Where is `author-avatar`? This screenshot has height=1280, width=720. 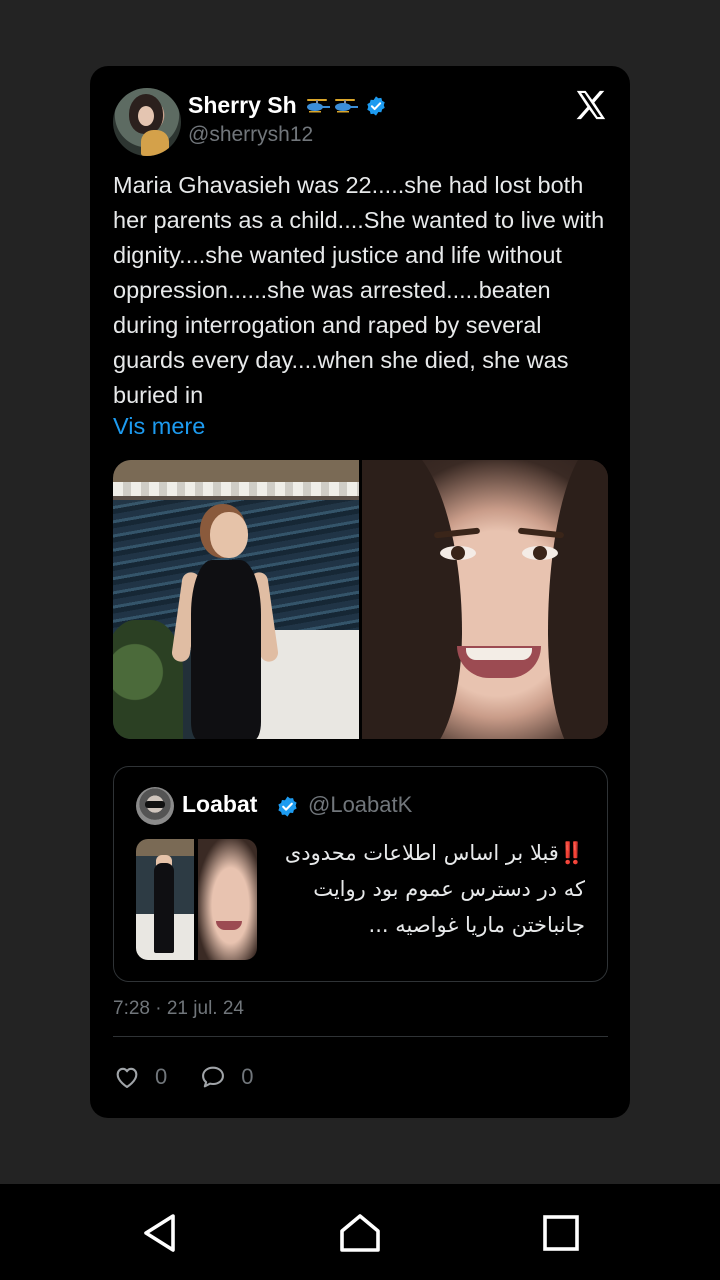
author-avatar is located at coordinates (147, 122).